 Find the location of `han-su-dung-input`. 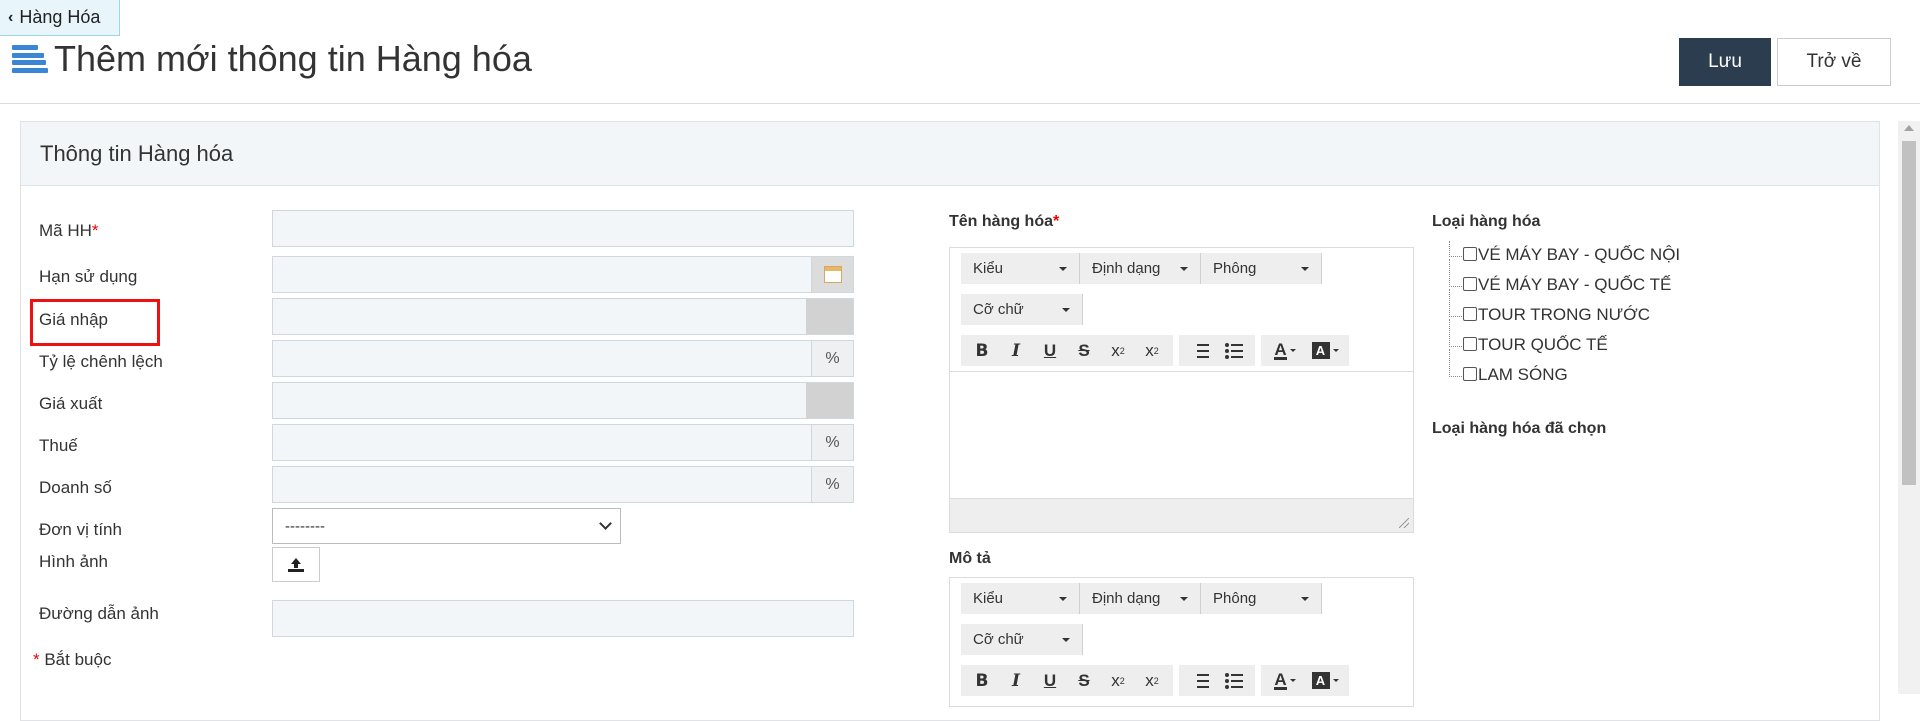

han-su-dung-input is located at coordinates (563, 274).